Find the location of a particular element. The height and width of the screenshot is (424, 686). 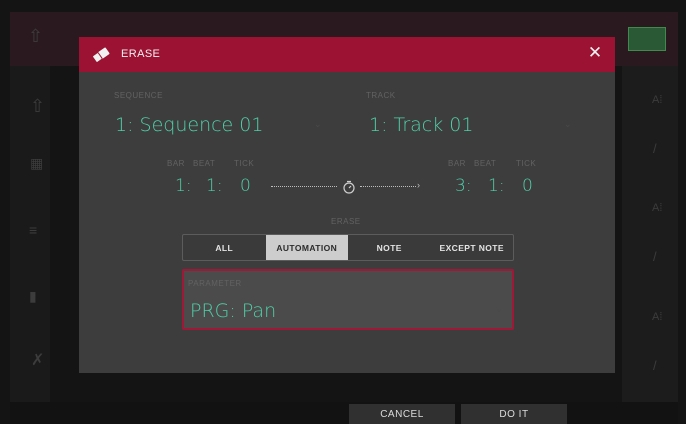

text-edit-icon: A⁞ is located at coordinates (657, 100).